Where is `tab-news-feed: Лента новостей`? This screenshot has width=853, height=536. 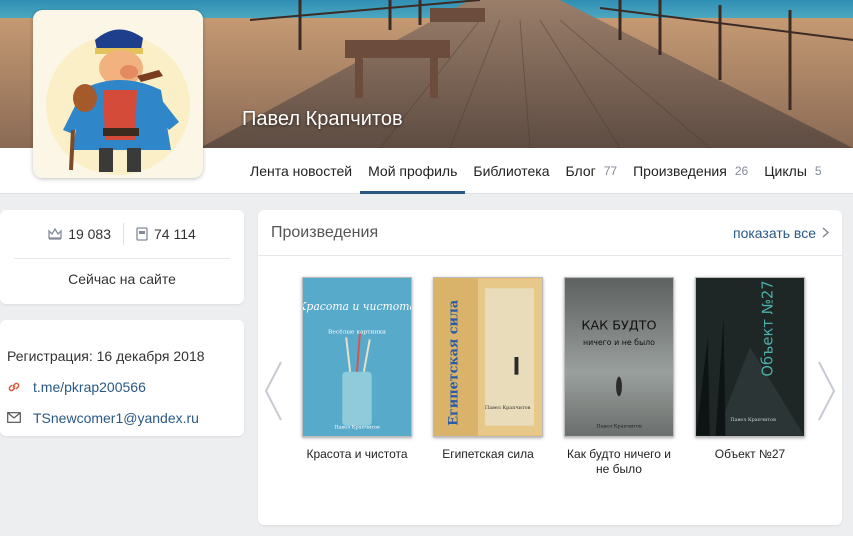
tab-news-feed: Лента новостей is located at coordinates (301, 171).